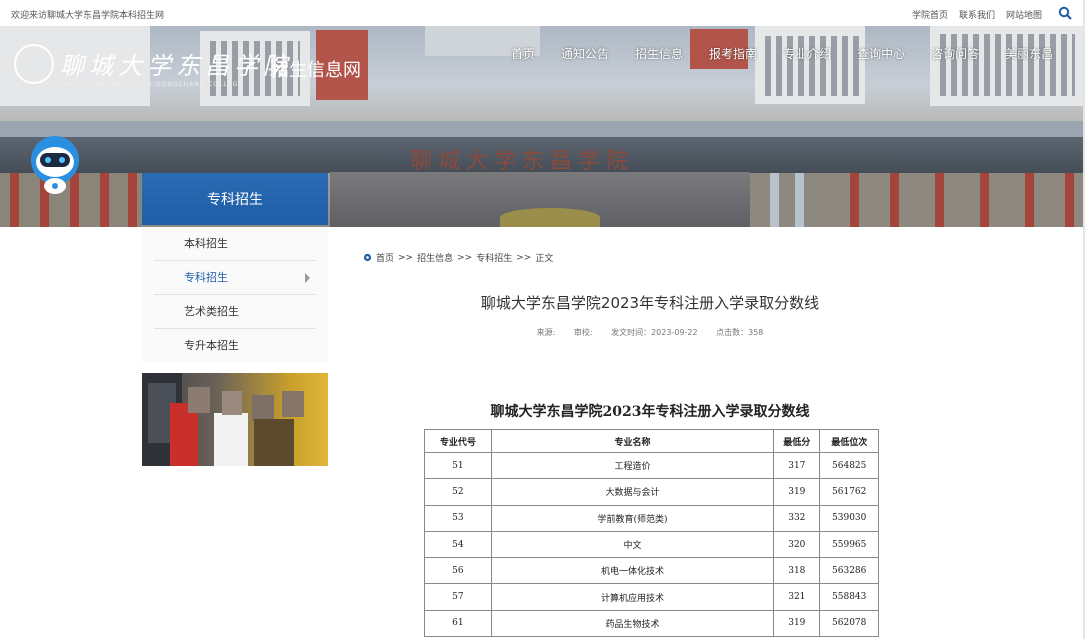 This screenshot has height=639, width=1085. Describe the element at coordinates (211, 345) in the screenshot. I see `sidebar-item-label: 专升本招生` at that location.